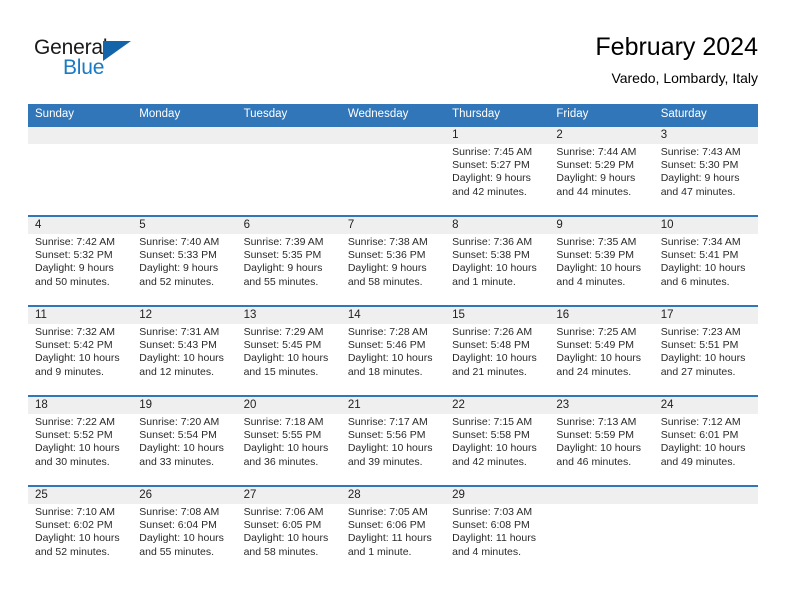 This screenshot has width=792, height=612. I want to click on sunset-text: Sunset: 5:59 PM, so click(595, 435).